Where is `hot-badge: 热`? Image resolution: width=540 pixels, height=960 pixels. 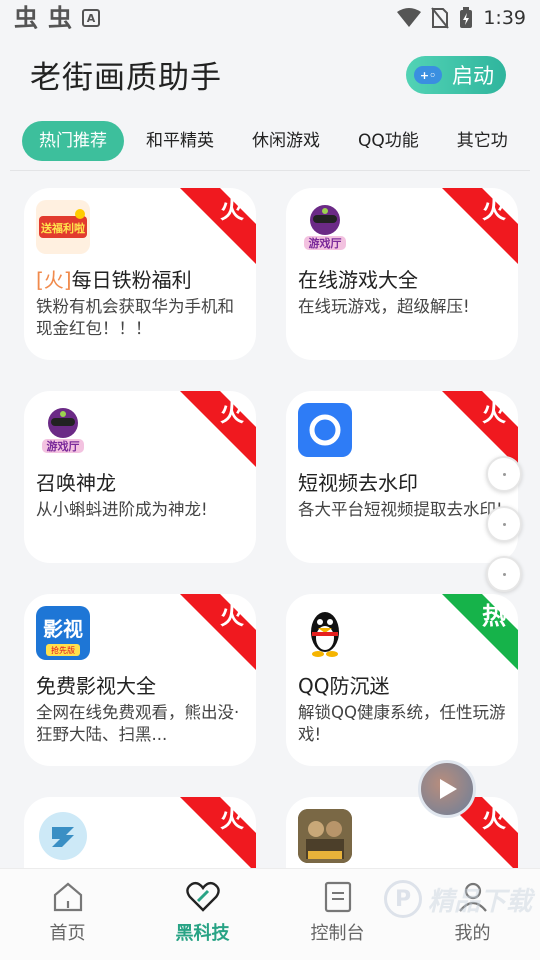 hot-badge: 热 is located at coordinates (480, 632).